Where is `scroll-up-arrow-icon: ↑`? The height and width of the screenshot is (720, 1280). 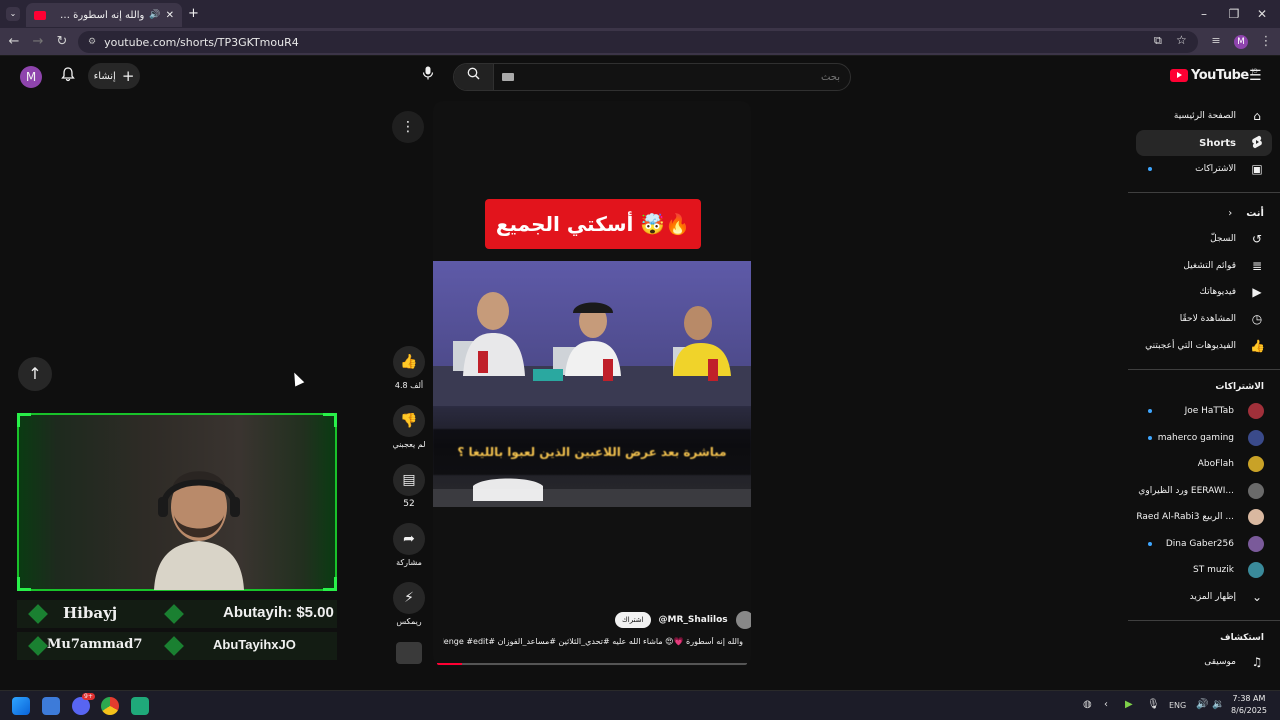 scroll-up-arrow-icon: ↑ is located at coordinates (35, 374).